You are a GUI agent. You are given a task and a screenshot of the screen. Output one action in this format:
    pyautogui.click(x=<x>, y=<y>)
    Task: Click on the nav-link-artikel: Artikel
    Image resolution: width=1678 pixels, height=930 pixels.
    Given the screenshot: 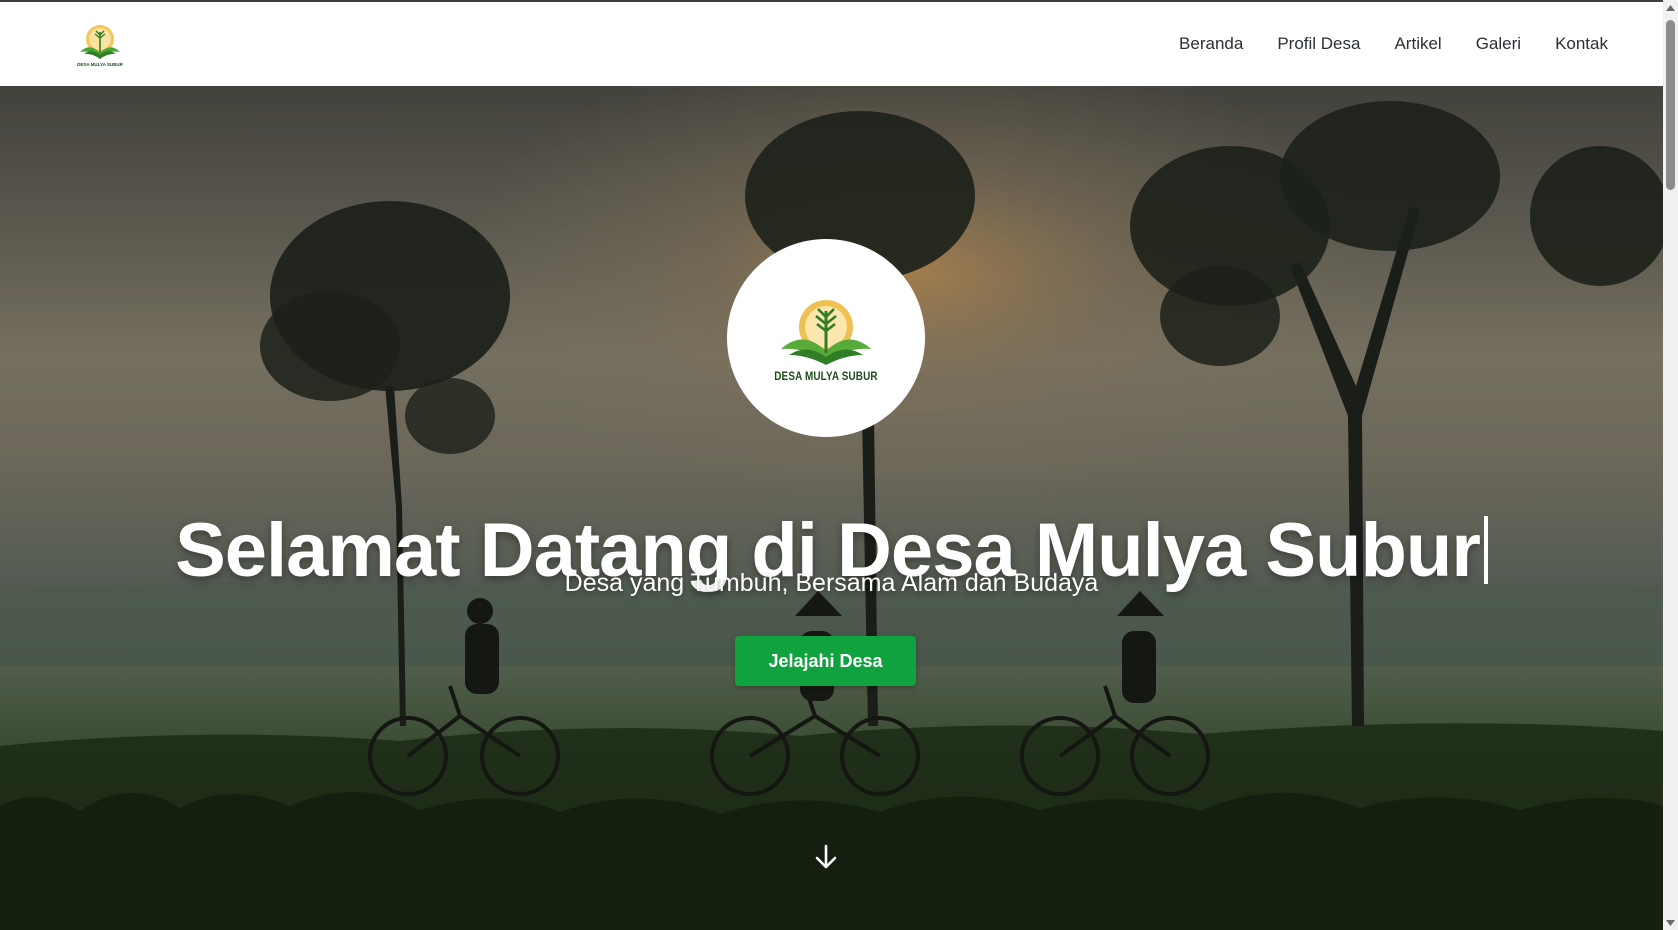 What is the action you would take?
    pyautogui.click(x=1417, y=44)
    